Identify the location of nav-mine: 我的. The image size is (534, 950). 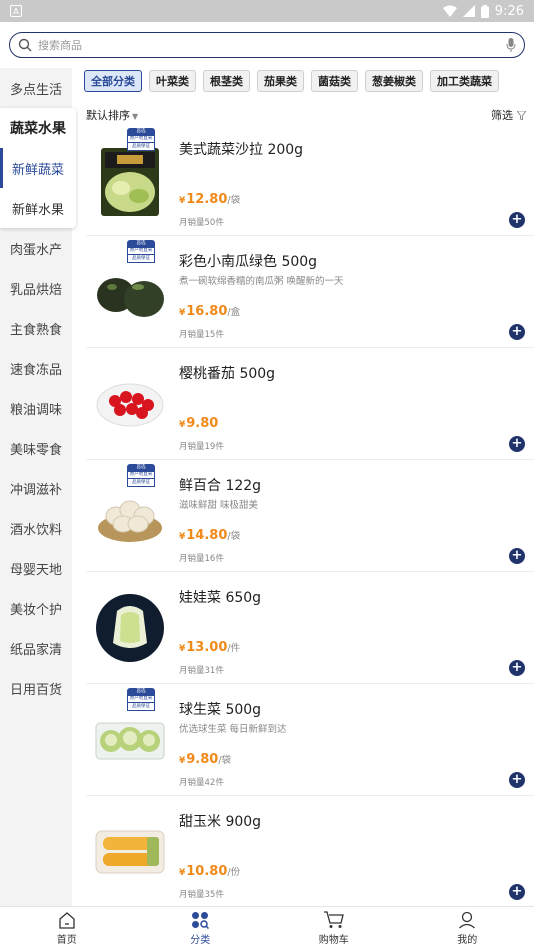
(467, 928).